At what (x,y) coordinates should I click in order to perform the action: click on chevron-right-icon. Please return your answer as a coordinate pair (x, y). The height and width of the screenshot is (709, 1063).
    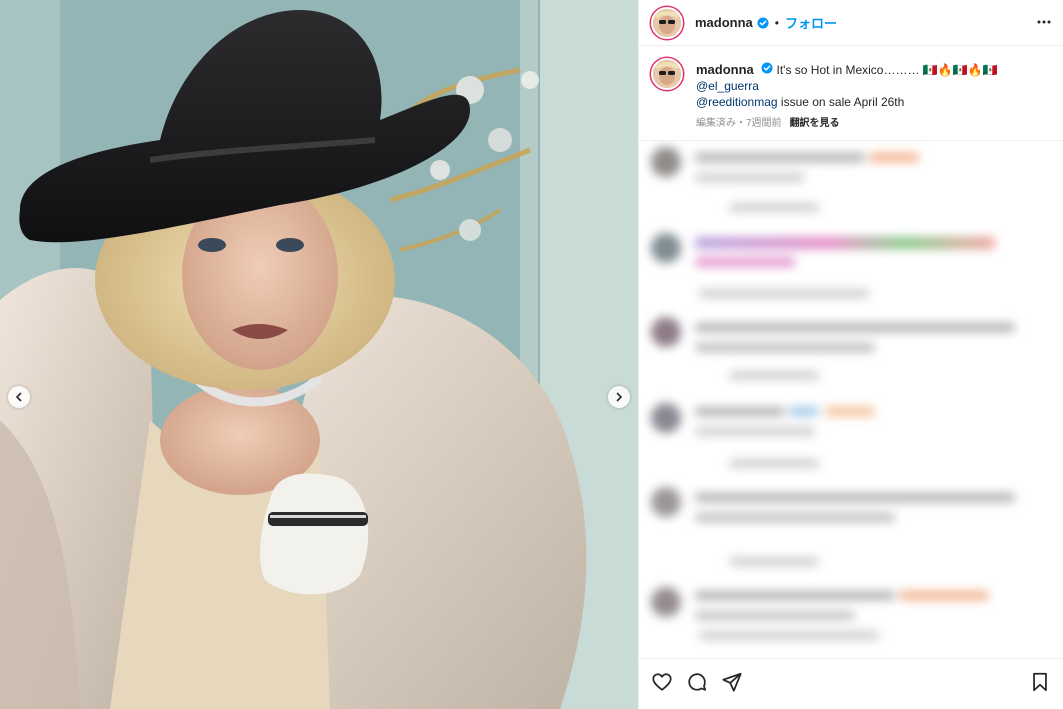
    Looking at the image, I should click on (619, 397).